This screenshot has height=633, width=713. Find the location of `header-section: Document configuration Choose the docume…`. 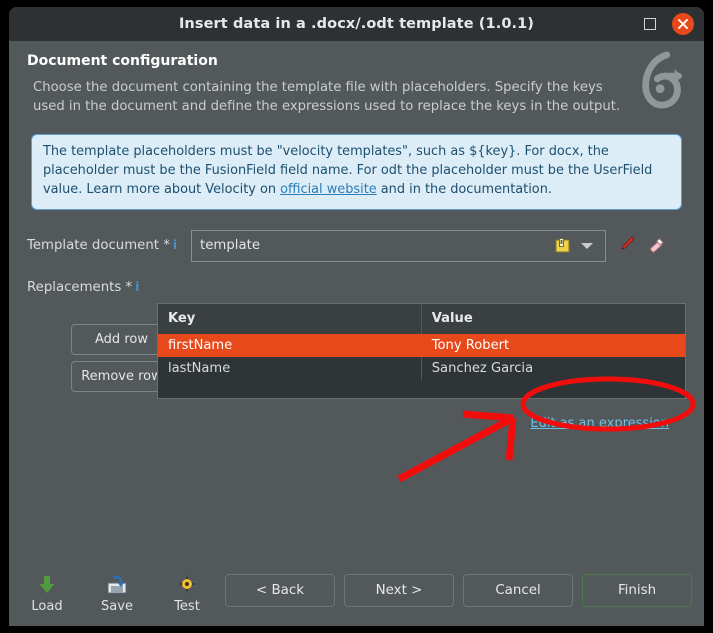

header-section: Document configuration Choose the docume… is located at coordinates (356, 83).